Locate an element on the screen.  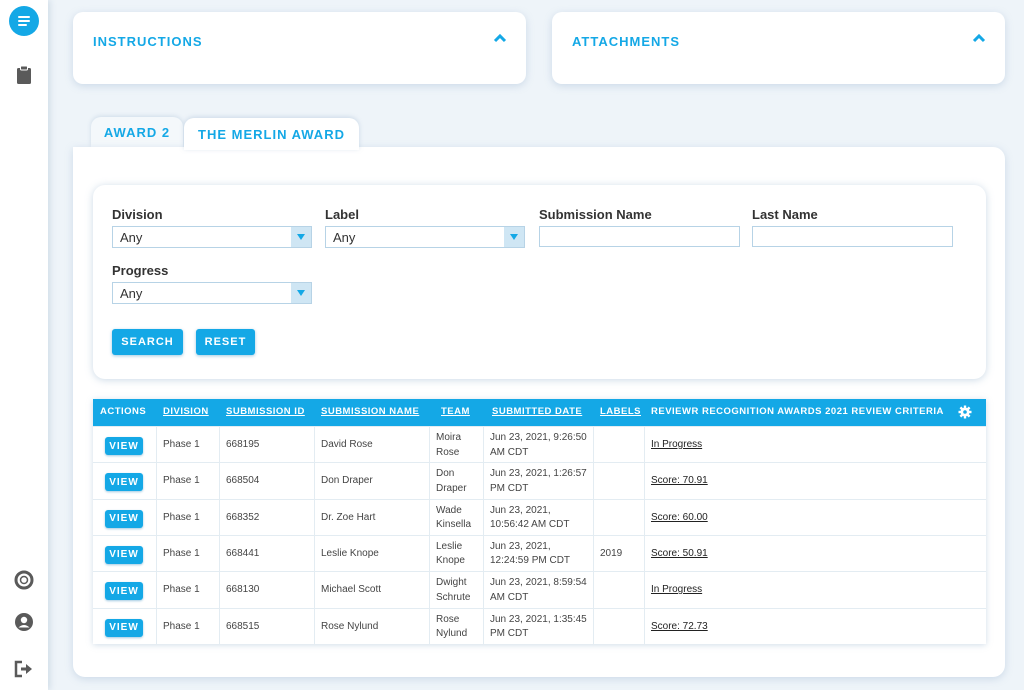
last-name-label: Last Name is located at coordinates (785, 214).